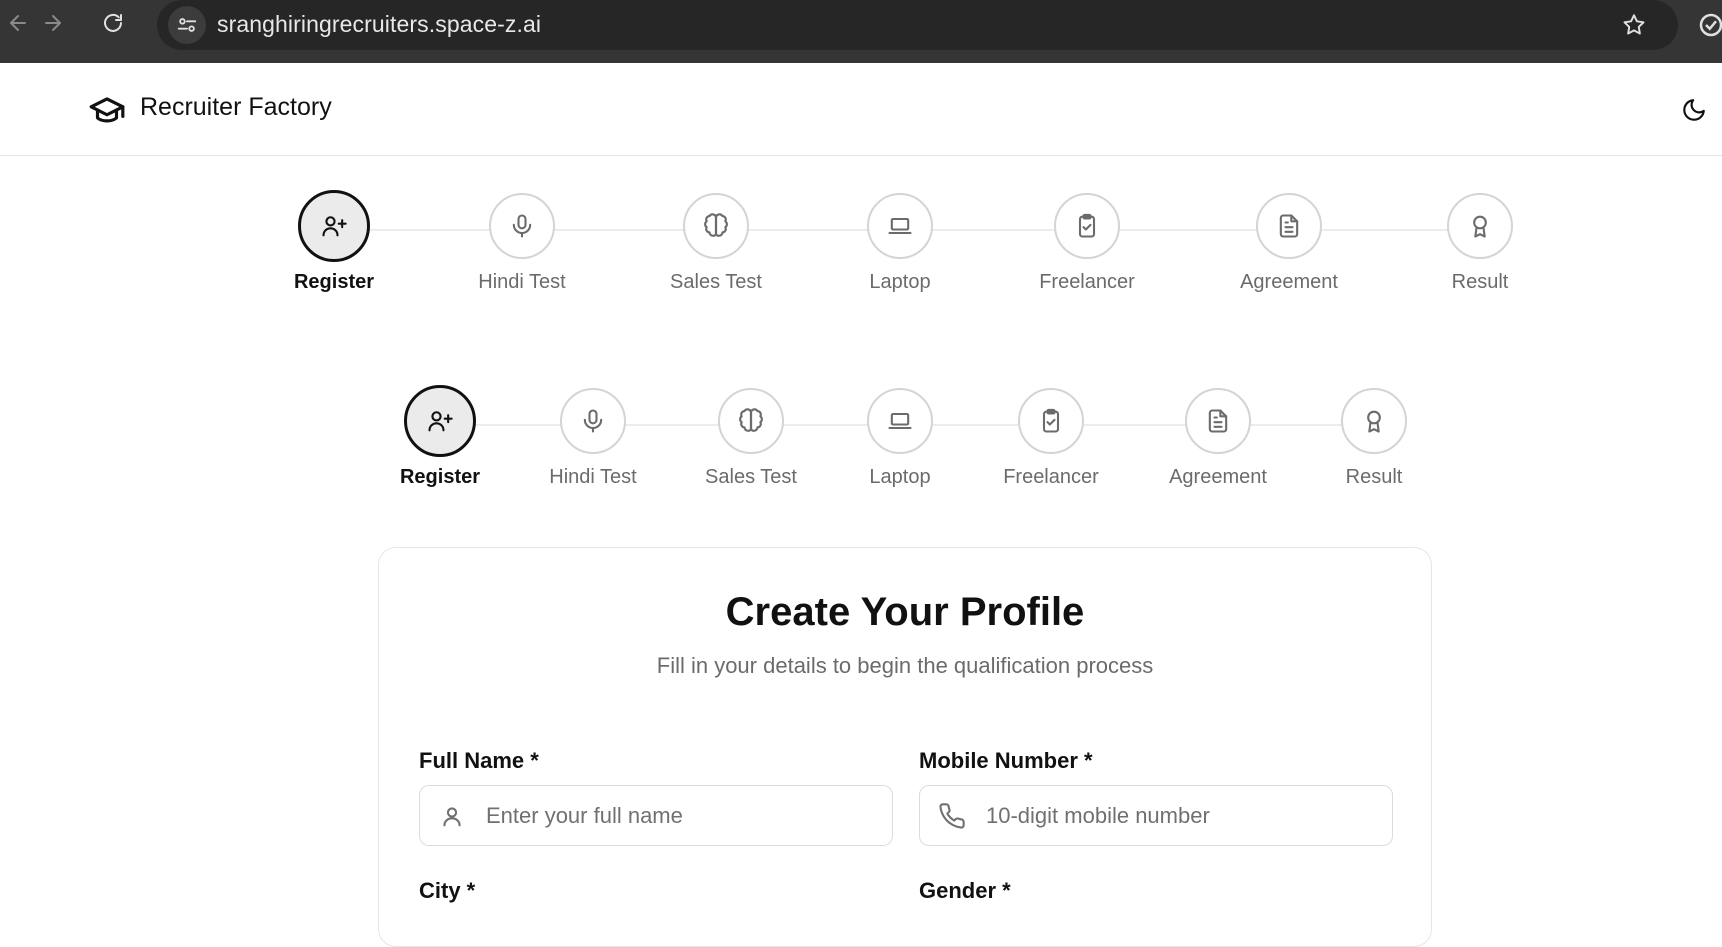 The height and width of the screenshot is (947, 1722). I want to click on app-header: Recruiter Factory, so click(861, 109).